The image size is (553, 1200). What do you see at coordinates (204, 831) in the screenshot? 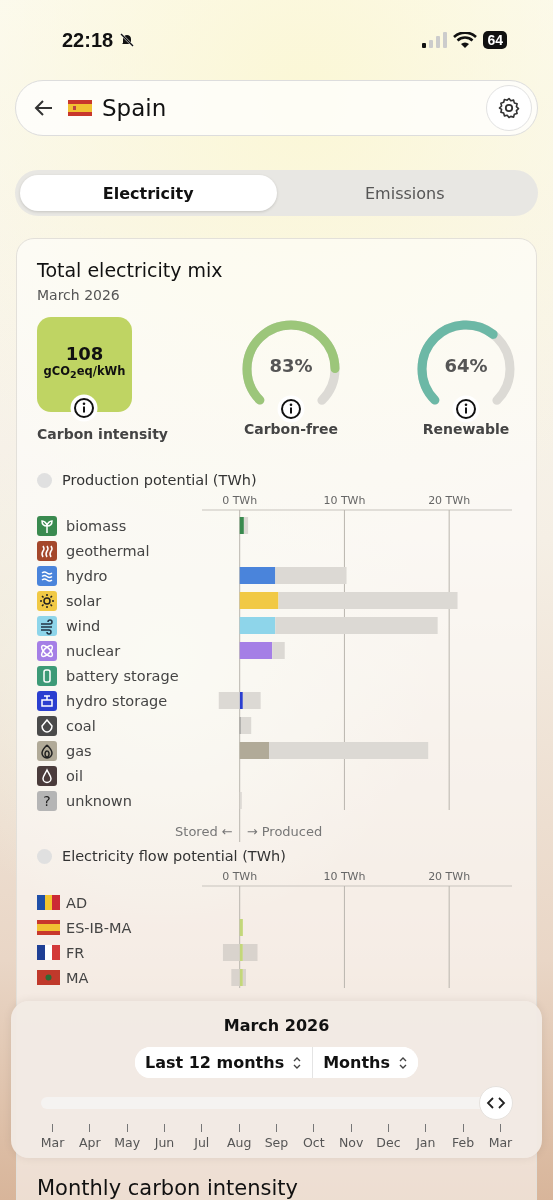
I see `axis-note: Stored ←` at bounding box center [204, 831].